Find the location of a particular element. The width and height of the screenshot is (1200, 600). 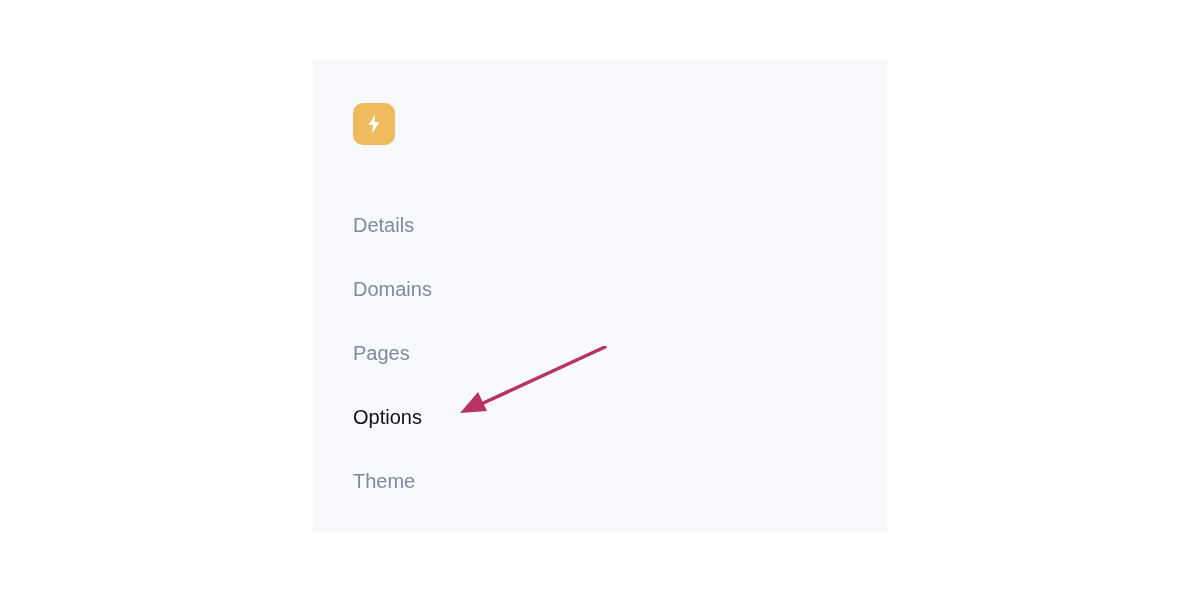

sidebar-item: Options is located at coordinates (387, 417).